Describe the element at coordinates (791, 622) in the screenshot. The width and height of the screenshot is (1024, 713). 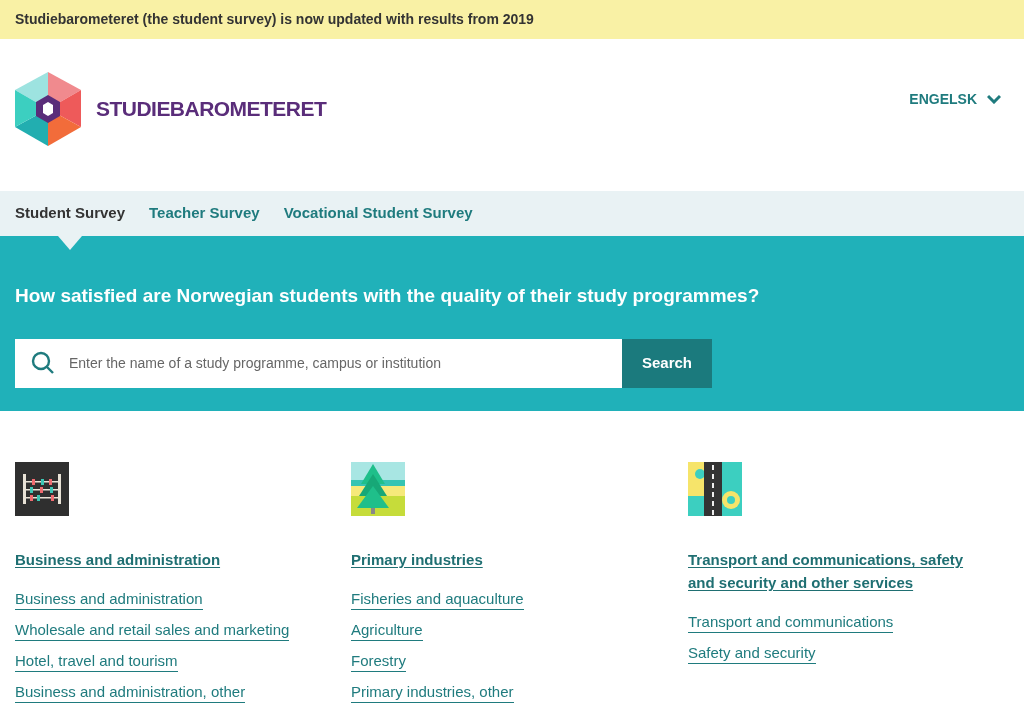
I see `subcategory-link: Transport and communications` at that location.